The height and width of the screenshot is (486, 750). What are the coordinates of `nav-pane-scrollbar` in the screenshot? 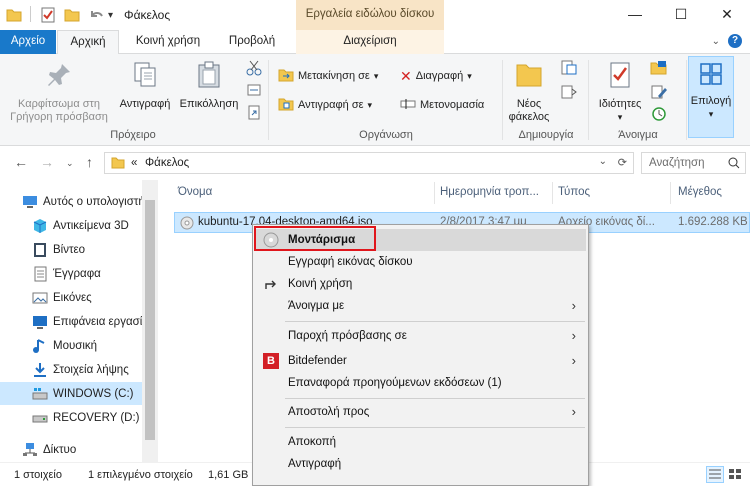 It's located at (150, 321).